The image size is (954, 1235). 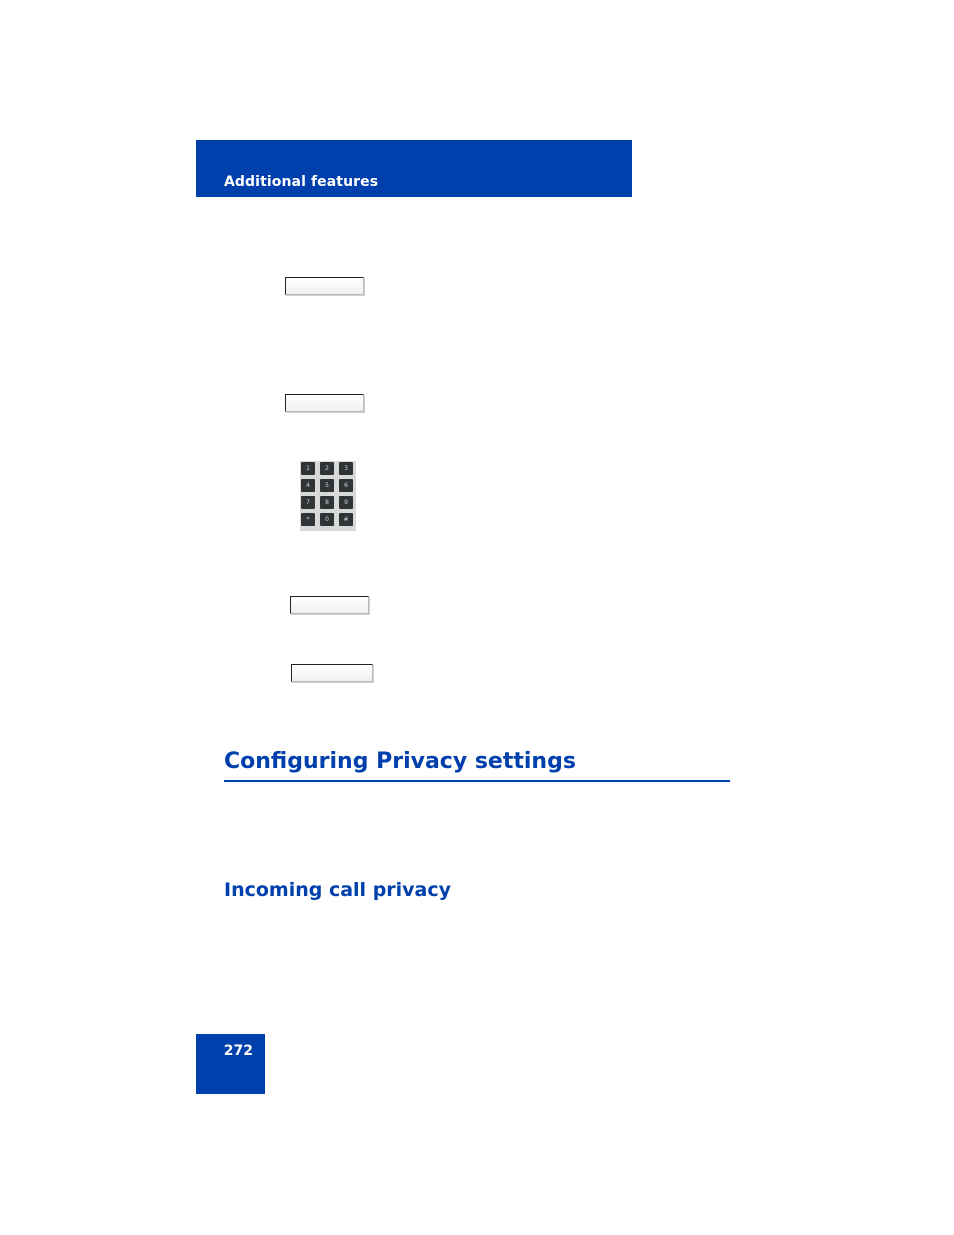 I want to click on dialpad-key-3: 3, so click(x=346, y=468).